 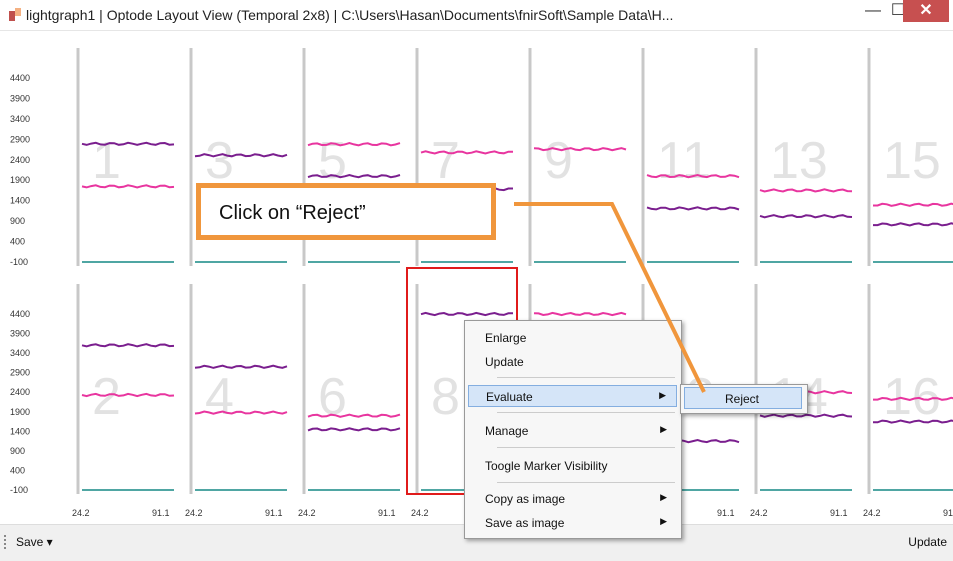 I want to click on menu-item-toggle-marker-visibility: Toogle Marker Visibility, so click(x=572, y=466).